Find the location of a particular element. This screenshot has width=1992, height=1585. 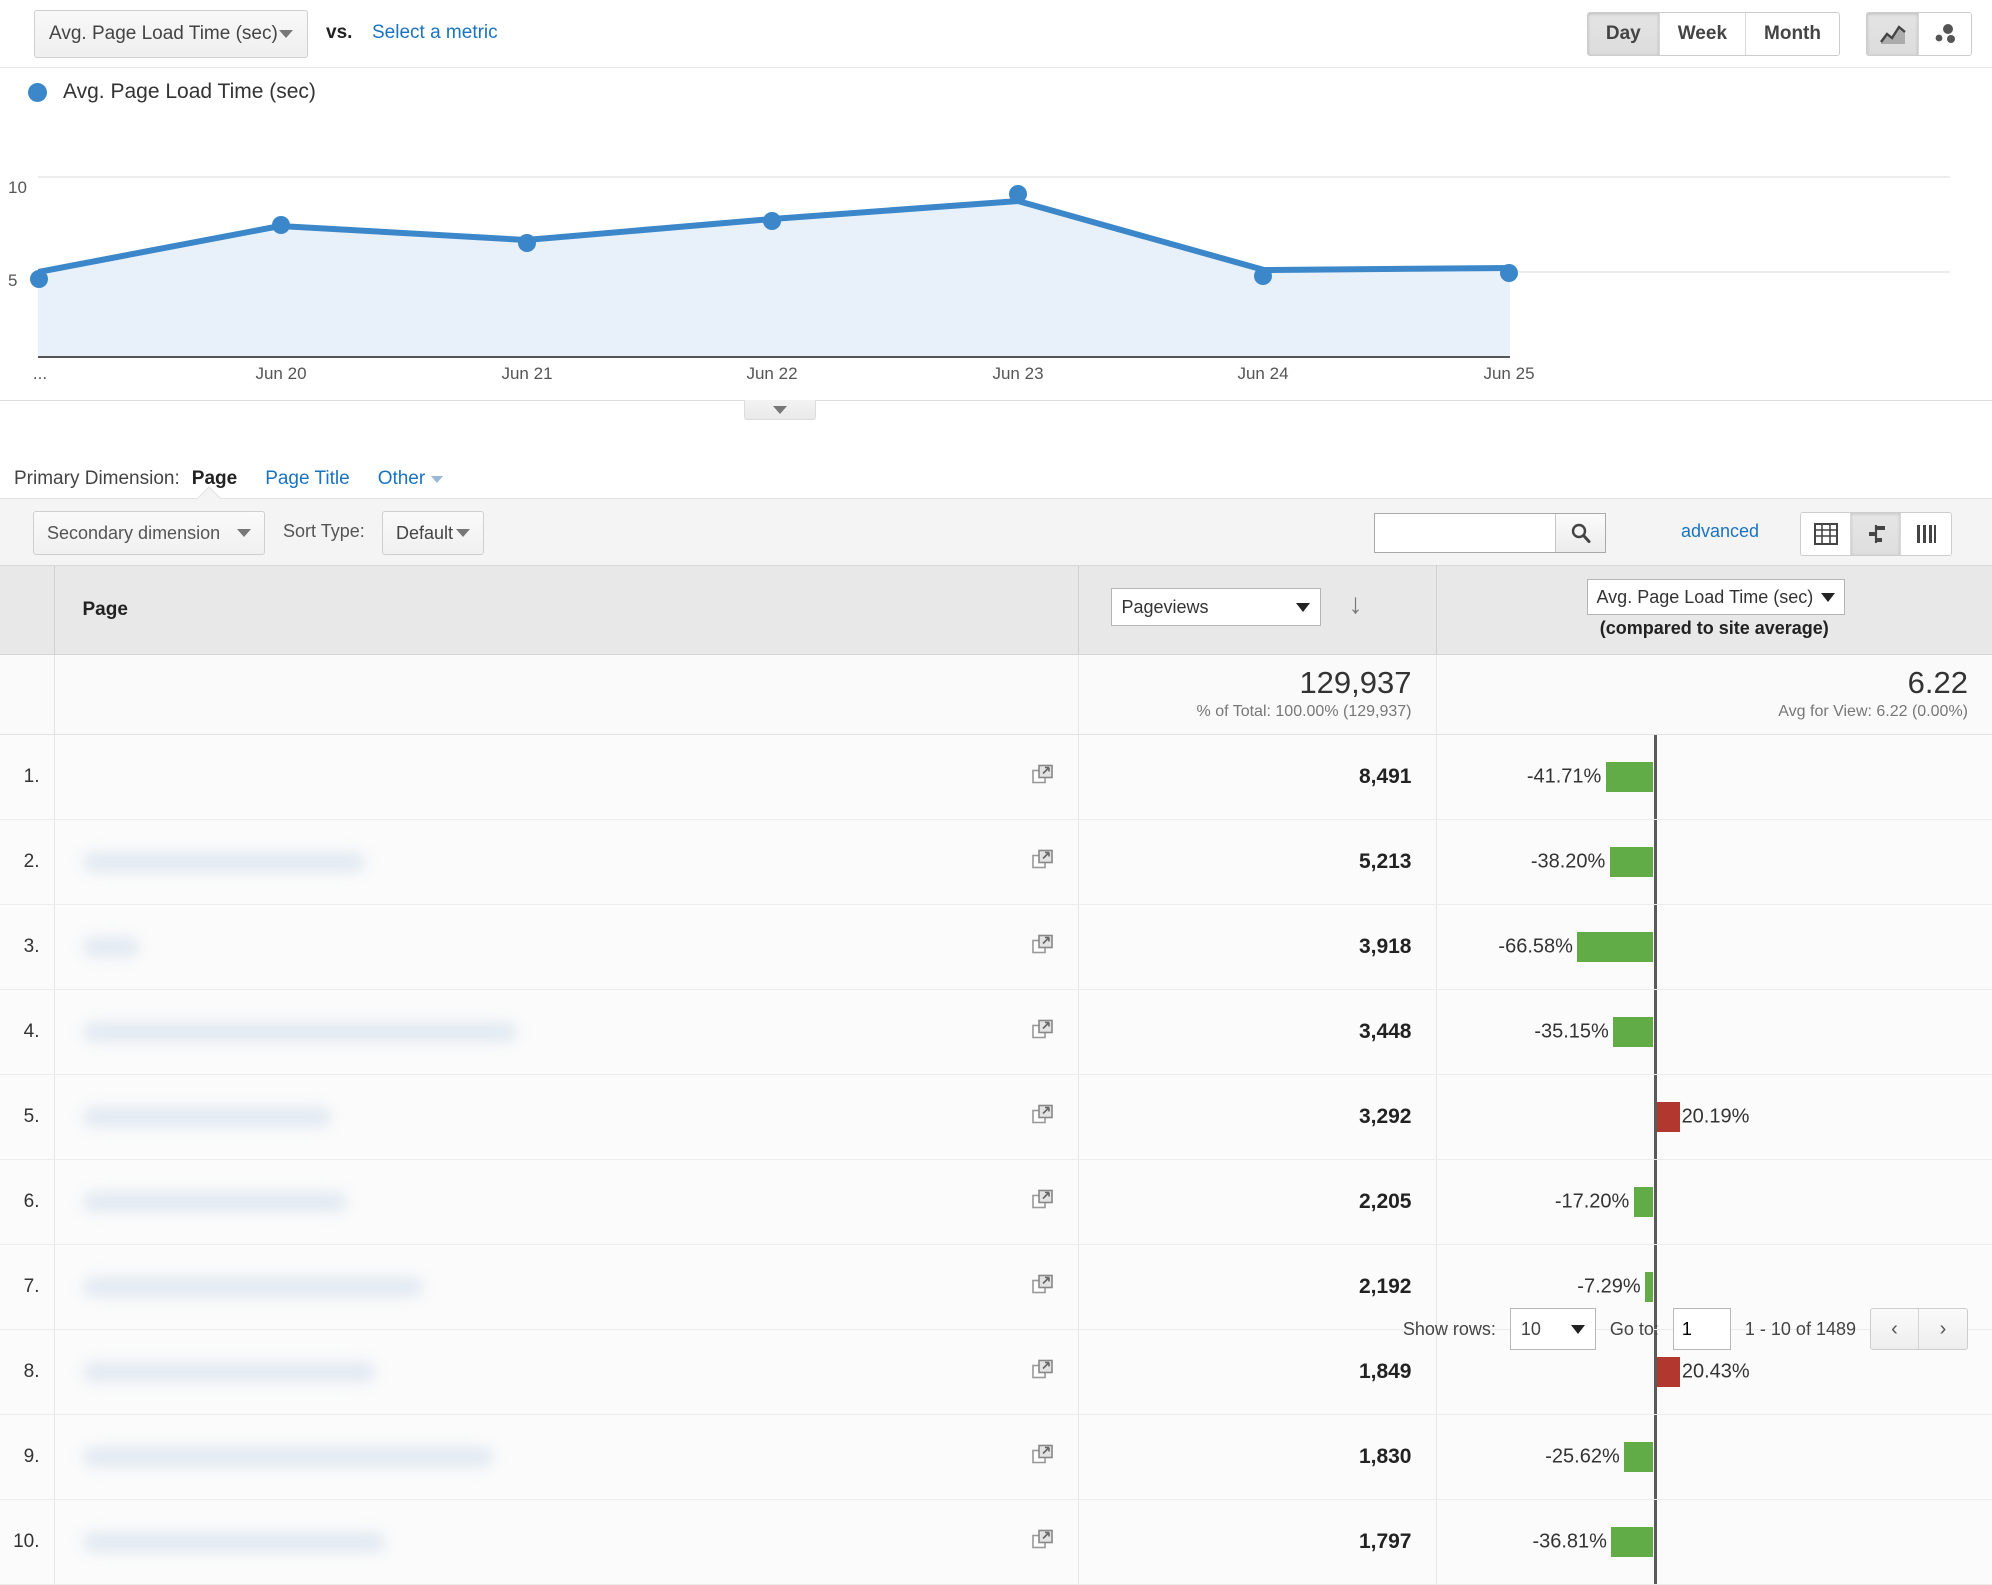

sort-type-label: Sort Type: is located at coordinates (324, 531).